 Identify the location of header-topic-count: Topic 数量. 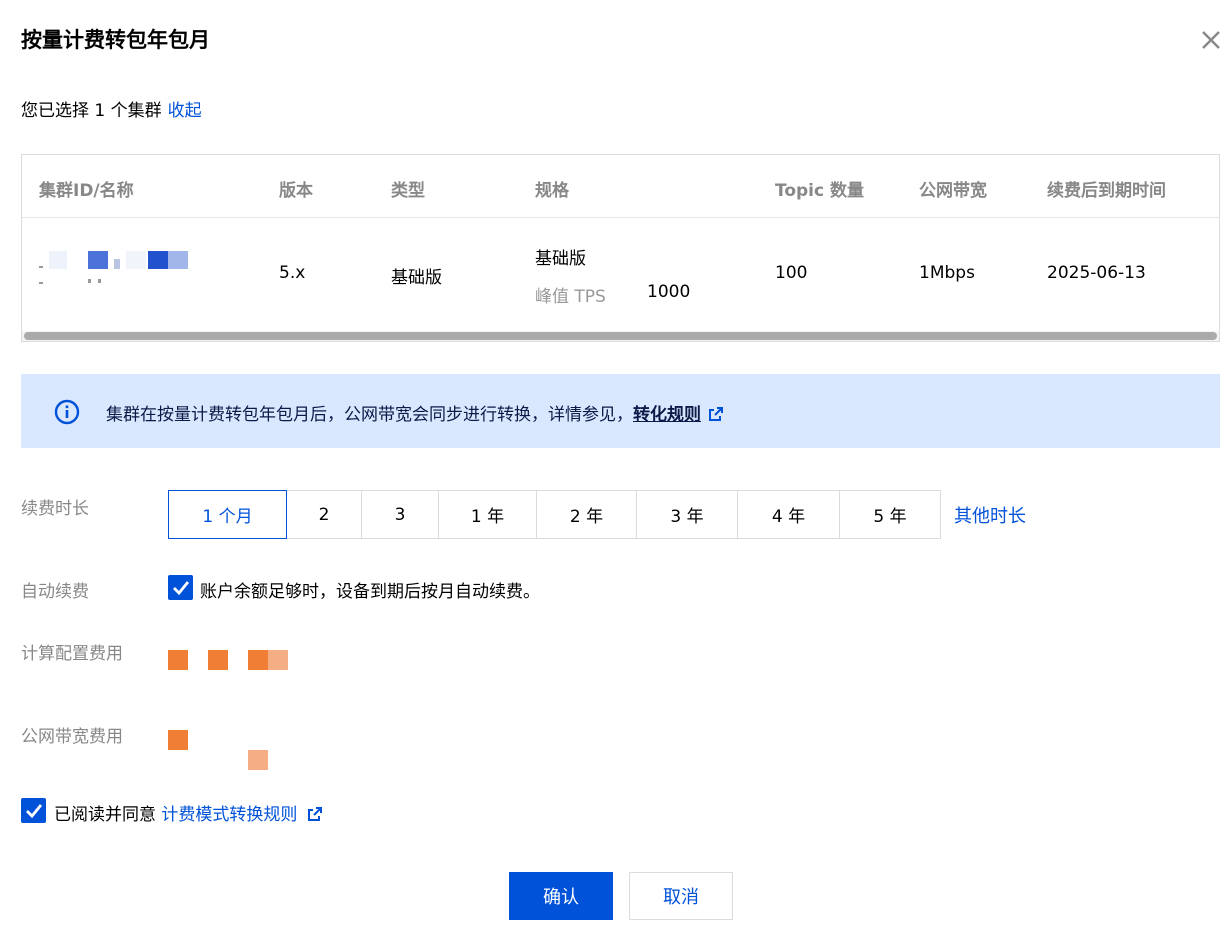
(820, 191).